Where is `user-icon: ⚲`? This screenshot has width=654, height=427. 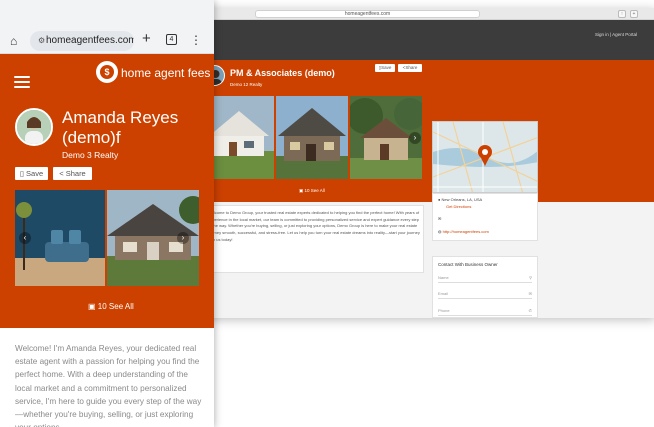
user-icon: ⚲ is located at coordinates (530, 277).